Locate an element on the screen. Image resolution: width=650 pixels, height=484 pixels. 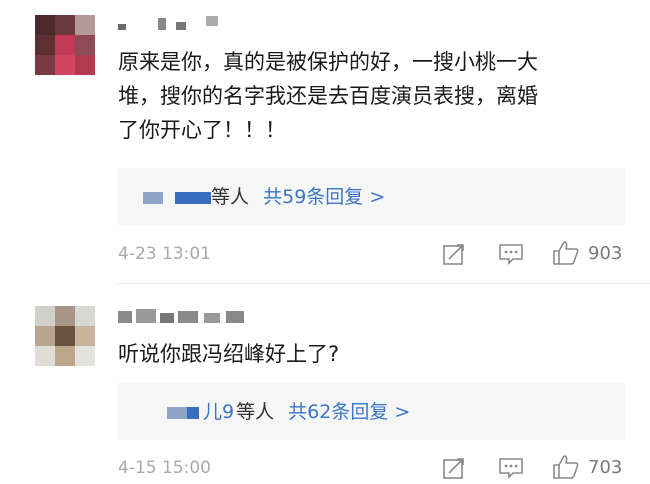
view-replies-link: 共62条回复 > is located at coordinates (349, 412).